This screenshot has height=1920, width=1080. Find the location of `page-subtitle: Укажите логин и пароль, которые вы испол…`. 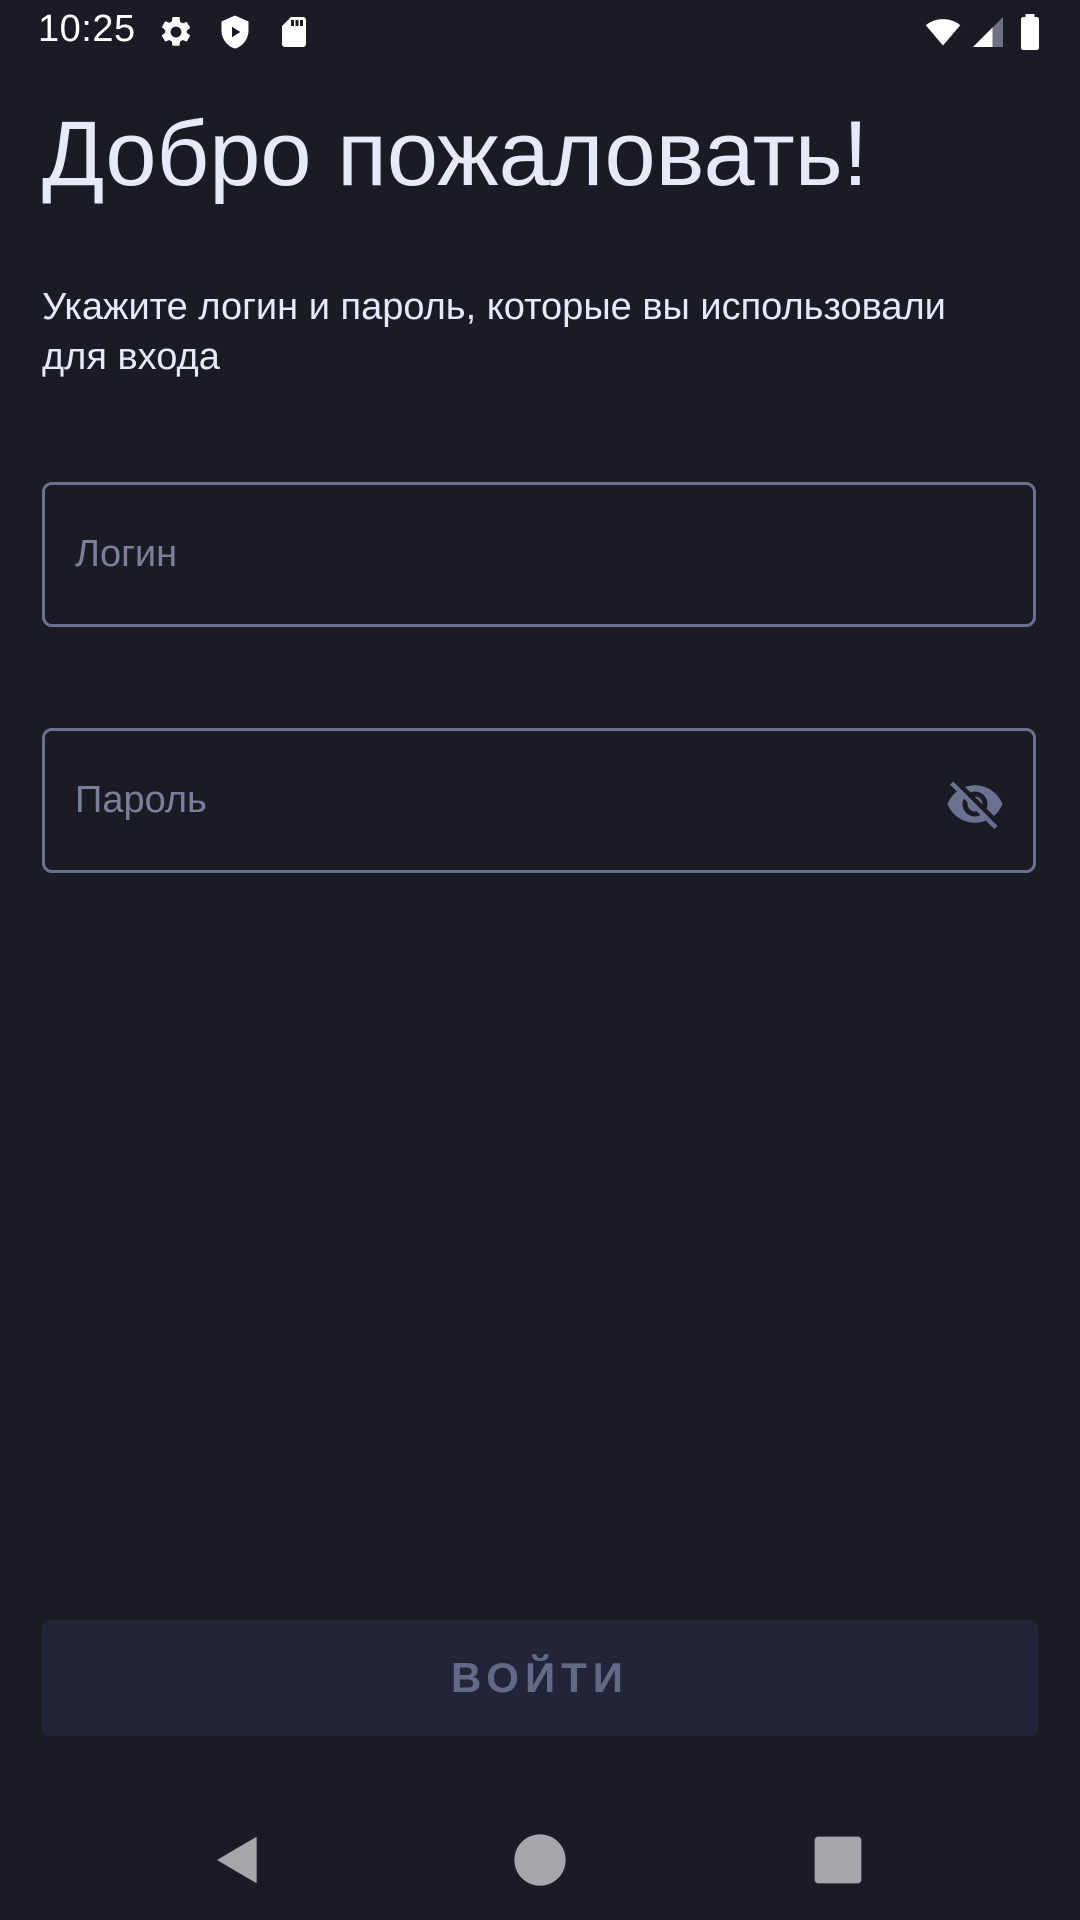

page-subtitle: Укажите логин и пароль, которые вы испол… is located at coordinates (494, 332).